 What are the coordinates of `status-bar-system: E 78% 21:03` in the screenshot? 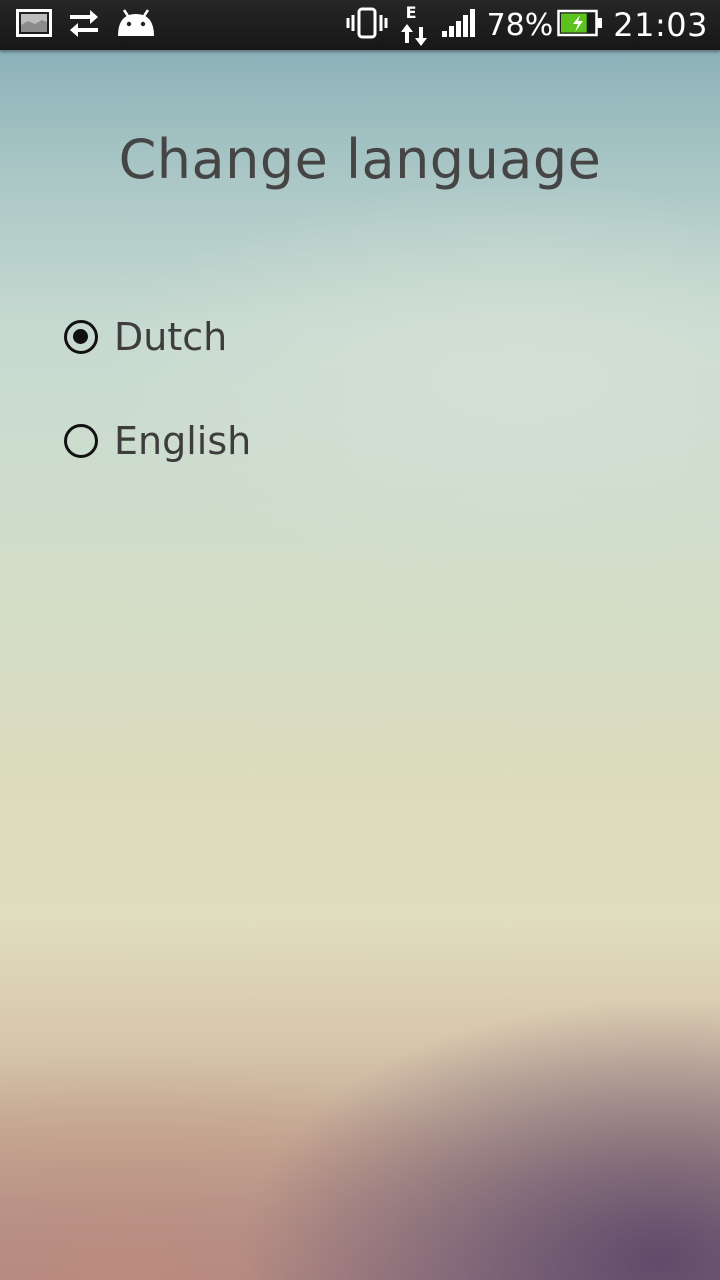 It's located at (526, 25).